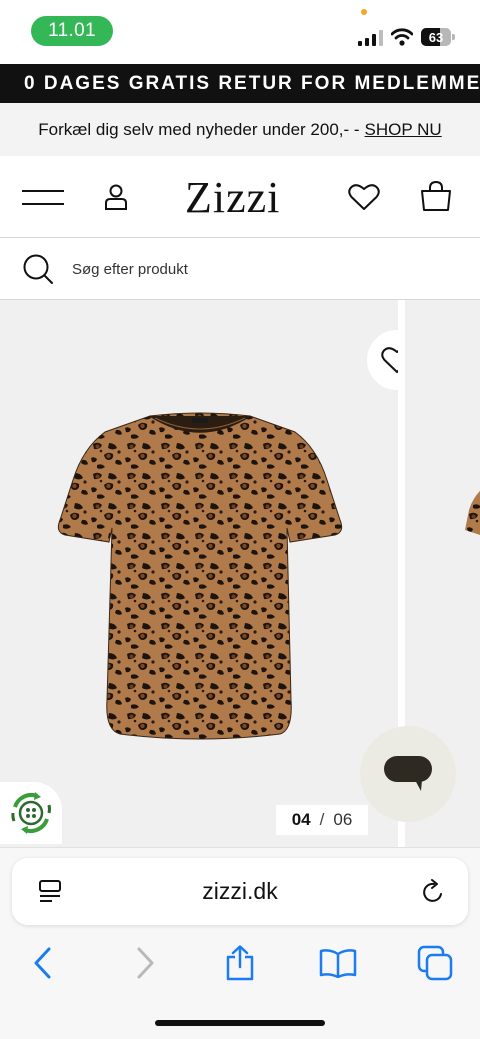 This screenshot has width=480, height=1039. I want to click on eco-badge, so click(31, 813).